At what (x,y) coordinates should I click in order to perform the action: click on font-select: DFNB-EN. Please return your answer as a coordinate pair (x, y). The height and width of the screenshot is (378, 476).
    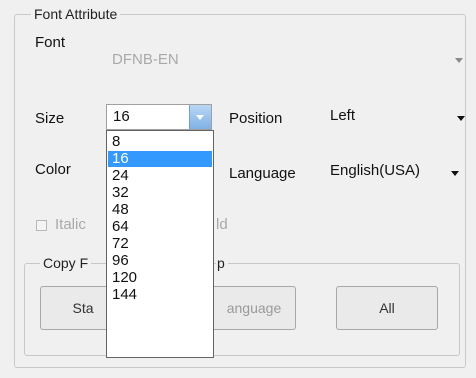
    Looking at the image, I should click on (287, 59).